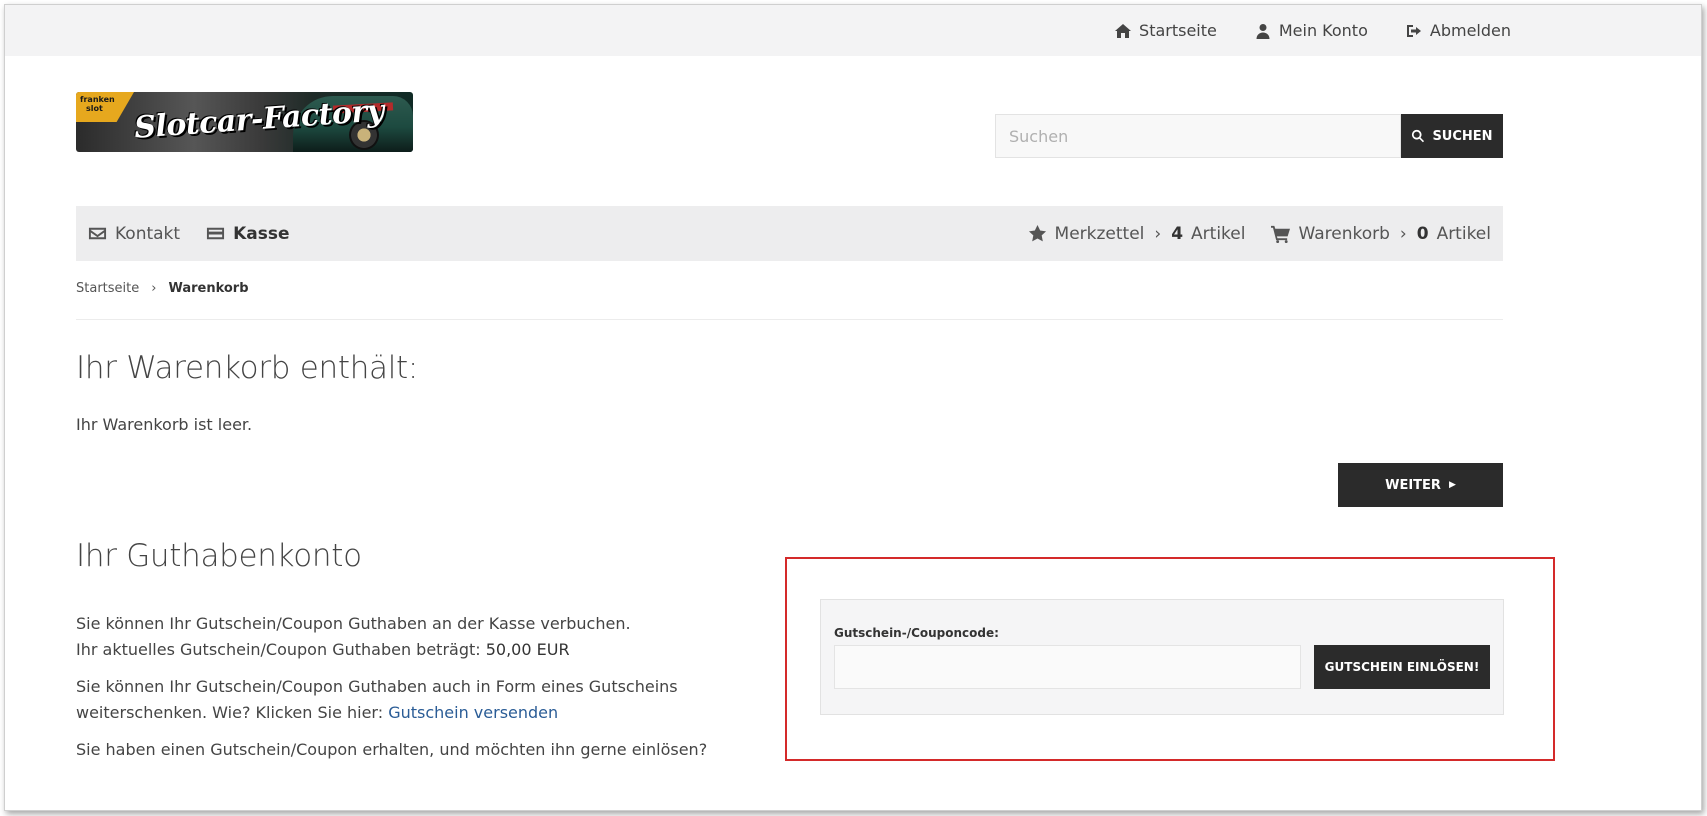 This screenshot has height=816, width=1707. Describe the element at coordinates (219, 556) in the screenshot. I see `credit-heading: Ihr Guthabenkonto` at that location.